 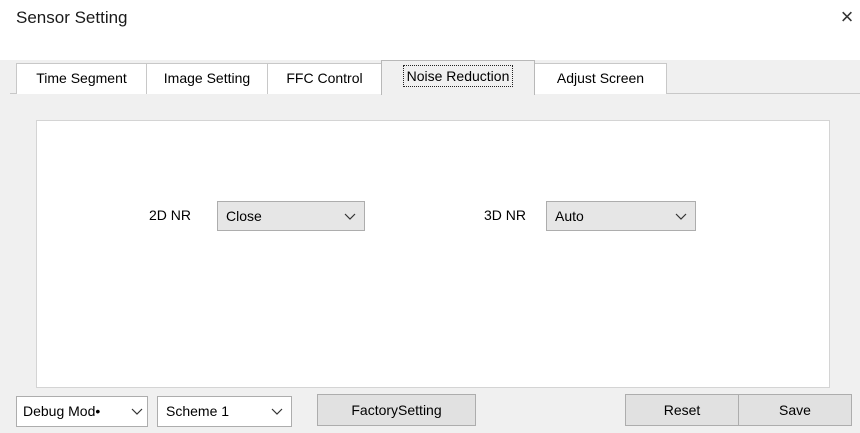 I want to click on nr2d-label: 2D NR, so click(x=170, y=215).